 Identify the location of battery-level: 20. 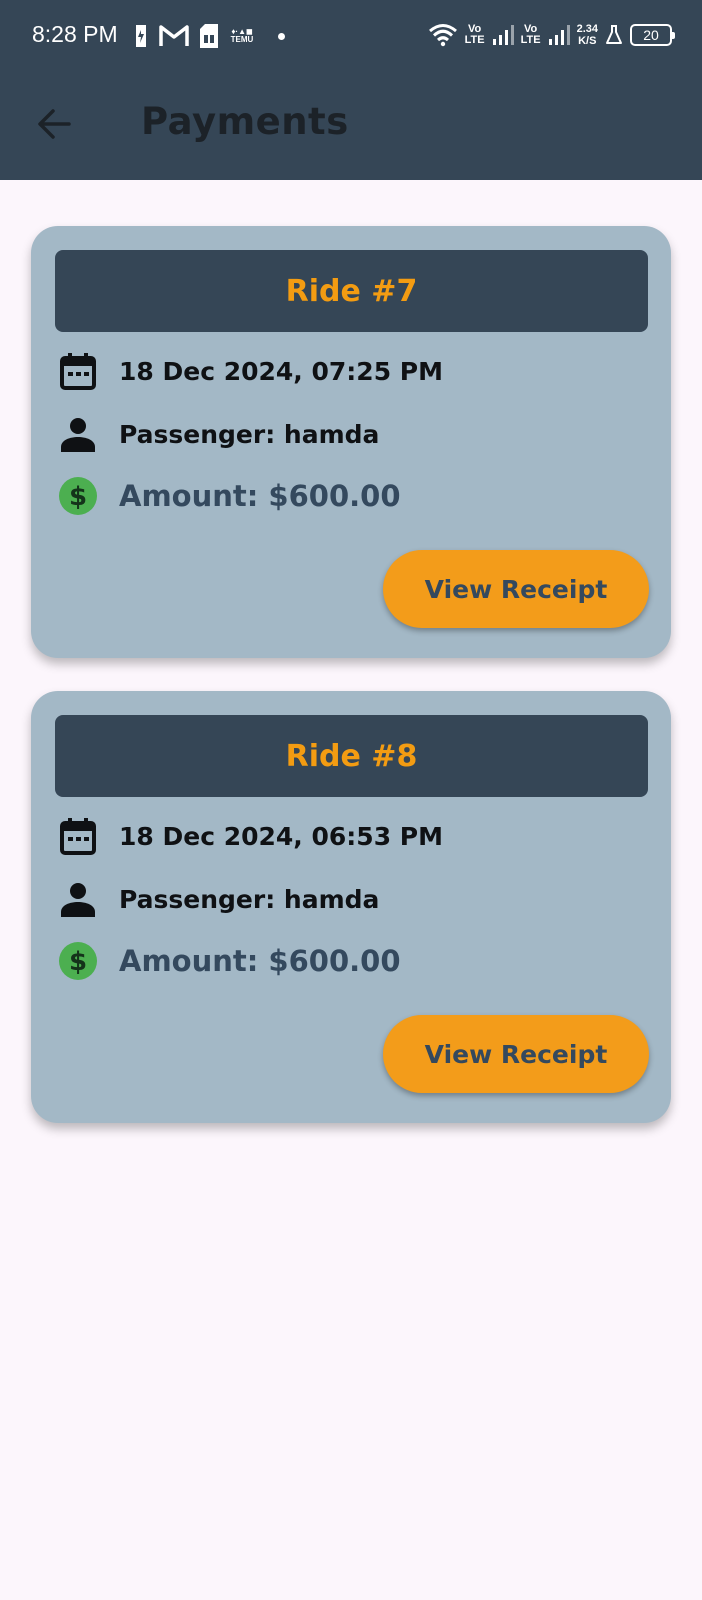
(651, 35).